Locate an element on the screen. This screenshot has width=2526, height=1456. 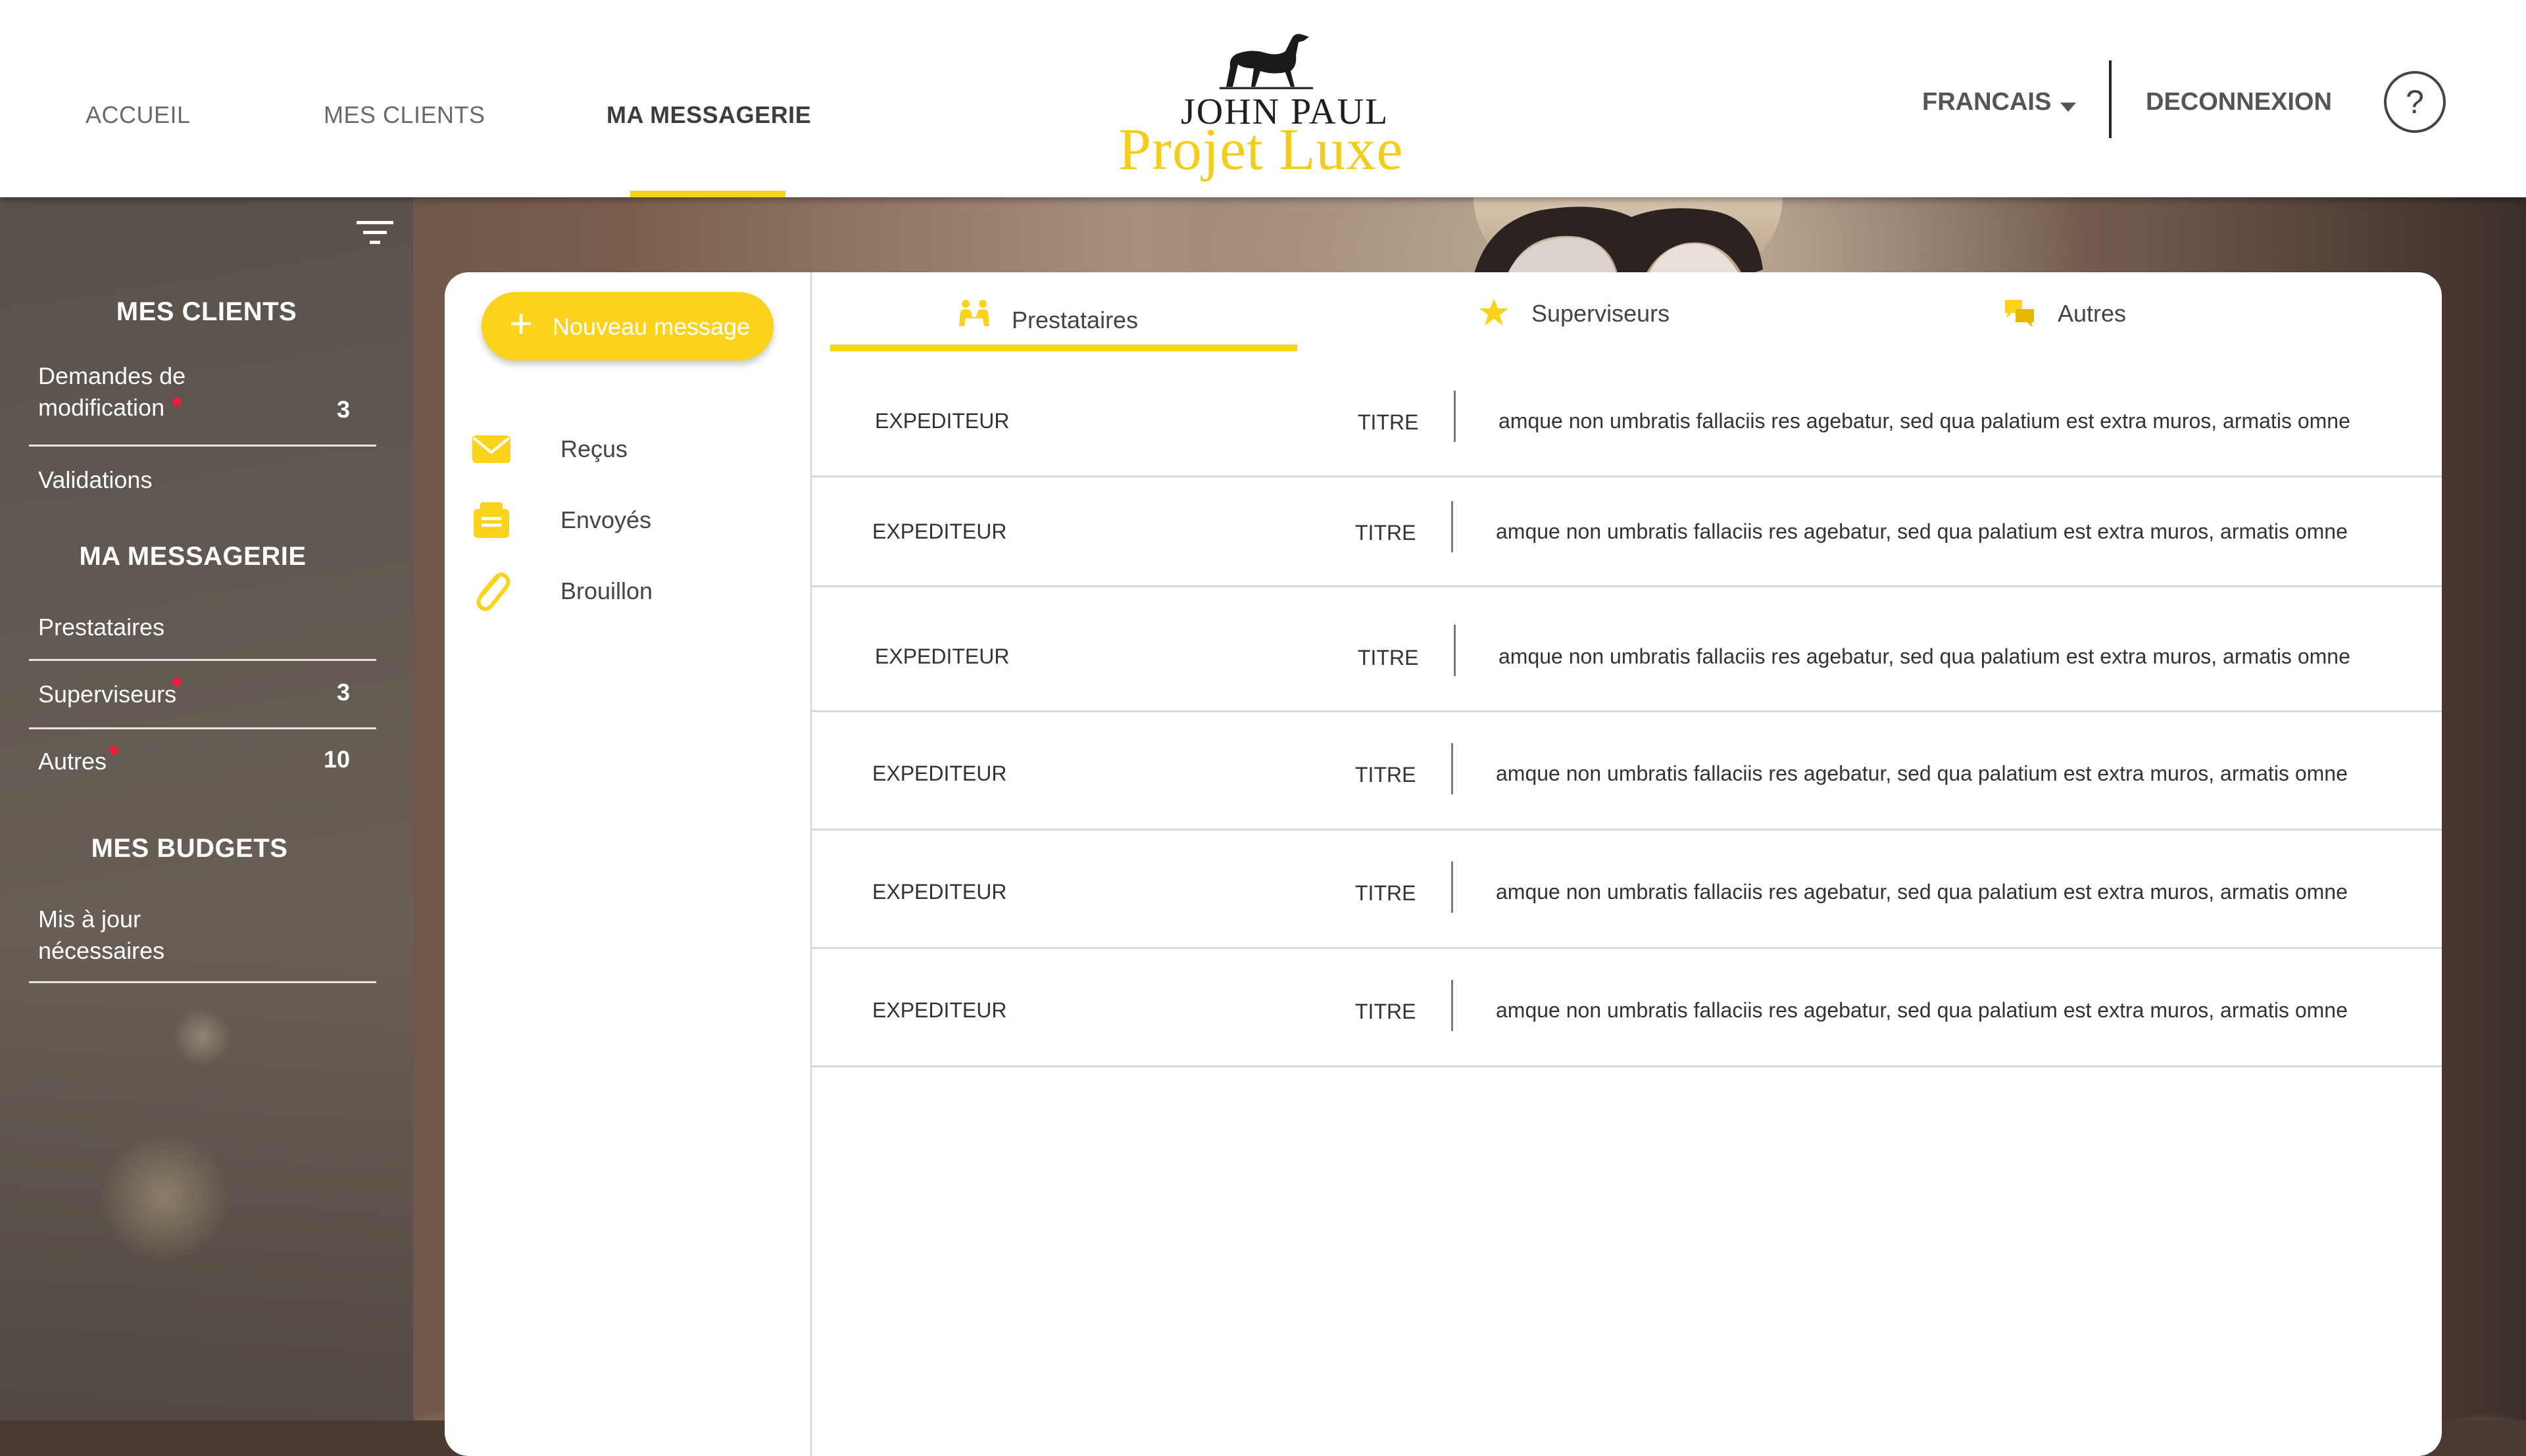
sidebar-item-label: Validations is located at coordinates (95, 479).